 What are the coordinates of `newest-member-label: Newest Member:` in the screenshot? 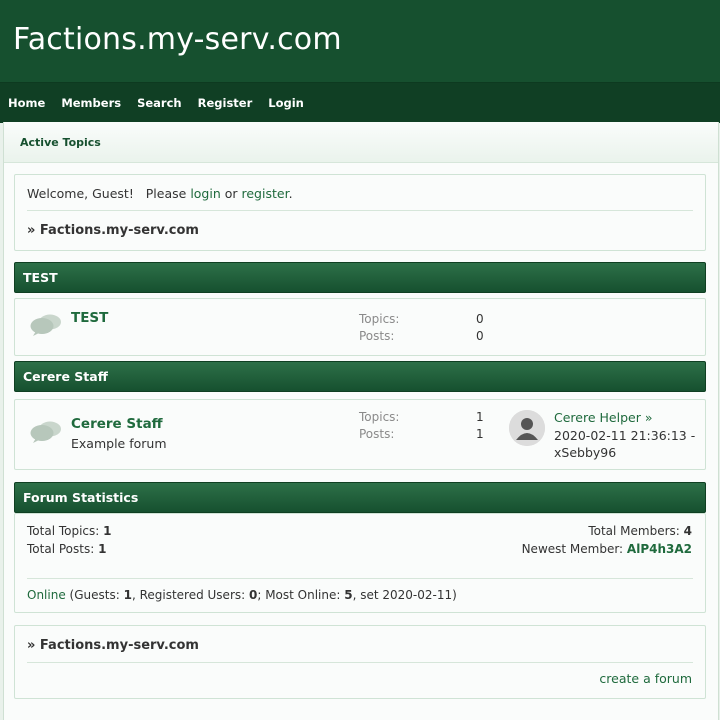 It's located at (574, 549).